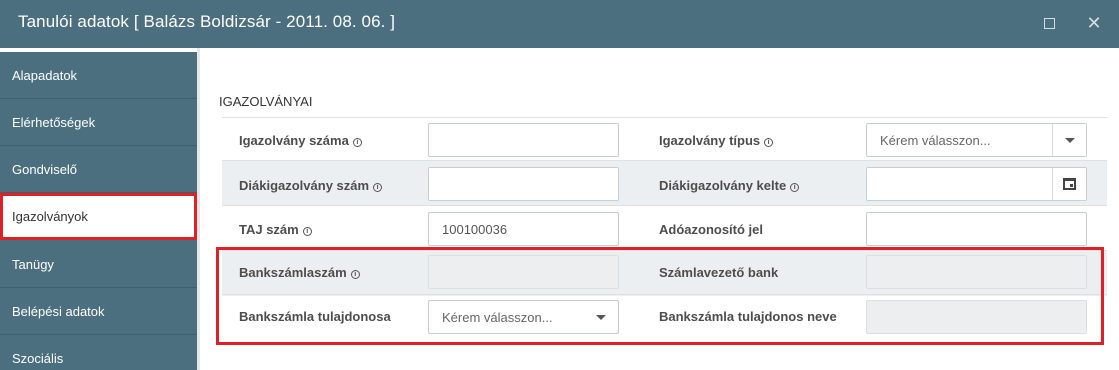 The image size is (1119, 370). Describe the element at coordinates (711, 229) in the screenshot. I see `tax-id-label: Adóazonosító jel` at that location.